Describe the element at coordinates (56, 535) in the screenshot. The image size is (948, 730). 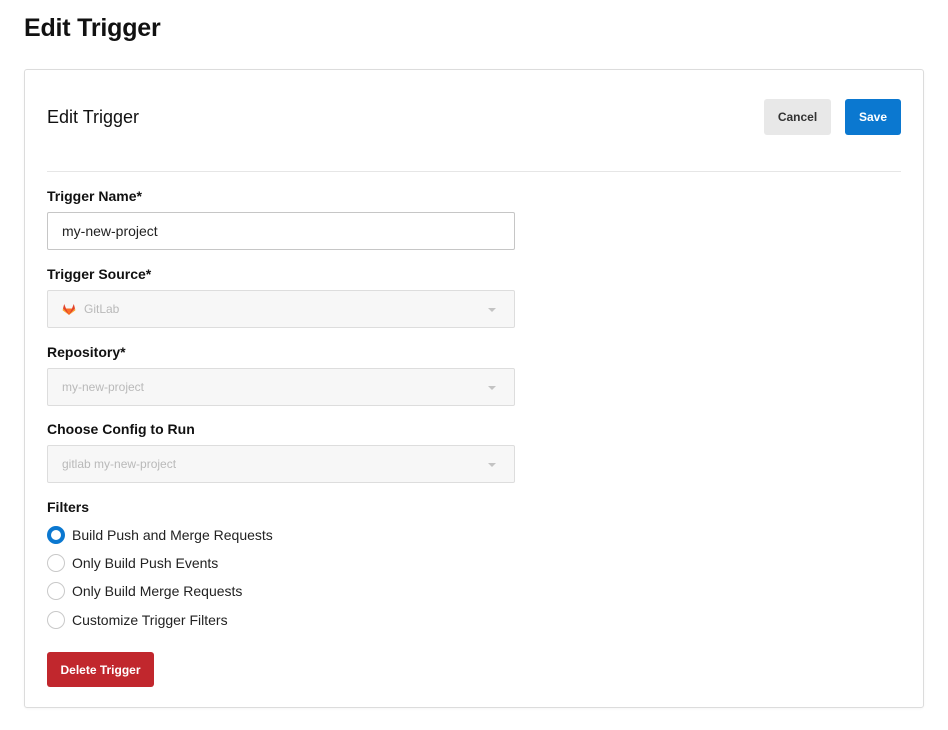
I see `radio-checked-icon` at that location.